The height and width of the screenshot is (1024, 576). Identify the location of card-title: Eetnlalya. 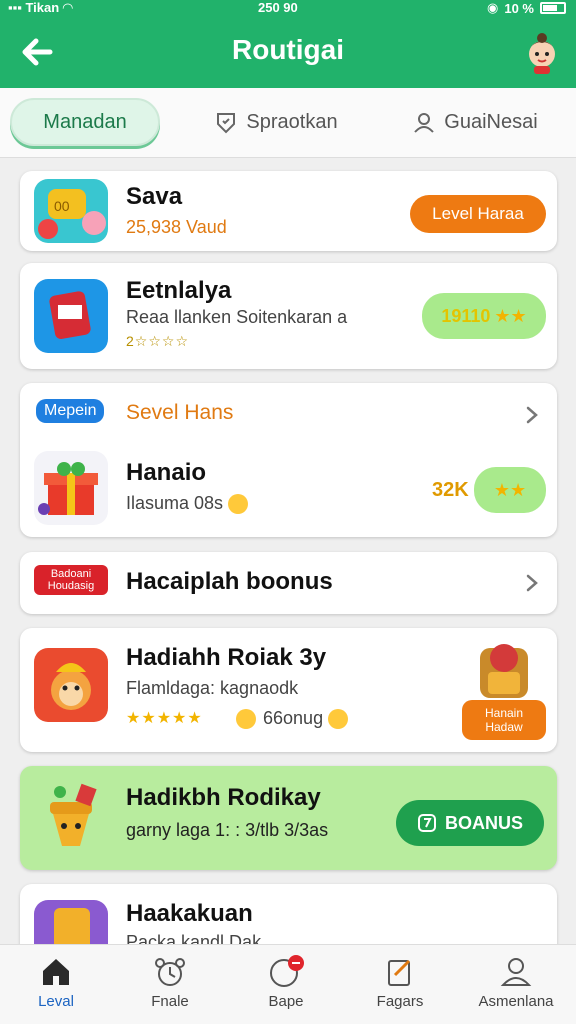
(179, 290).